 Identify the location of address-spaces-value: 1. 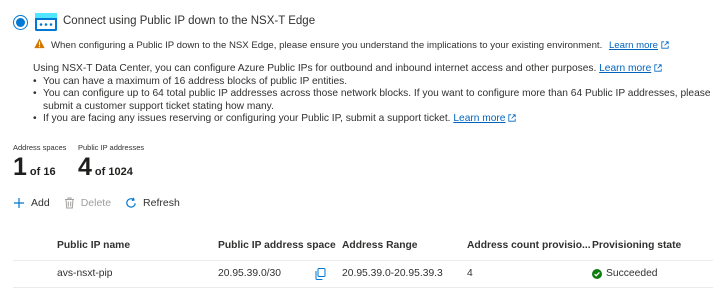
(20, 167).